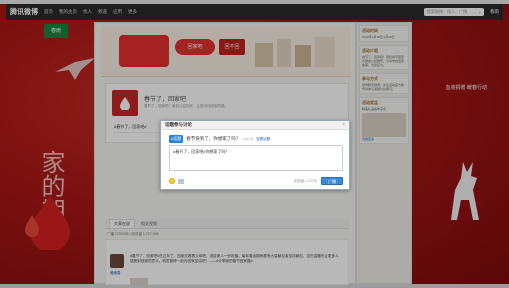  Describe the element at coordinates (248, 139) in the screenshot. I see `topic-count: (1172)` at that location.